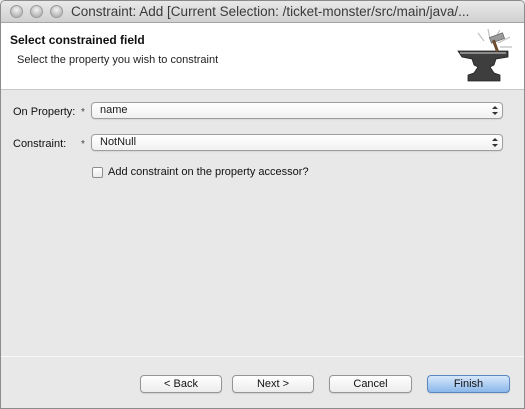  Describe the element at coordinates (208, 172) in the screenshot. I see `accessor-checkbox-label: Add constraint on the property accessor?` at that location.